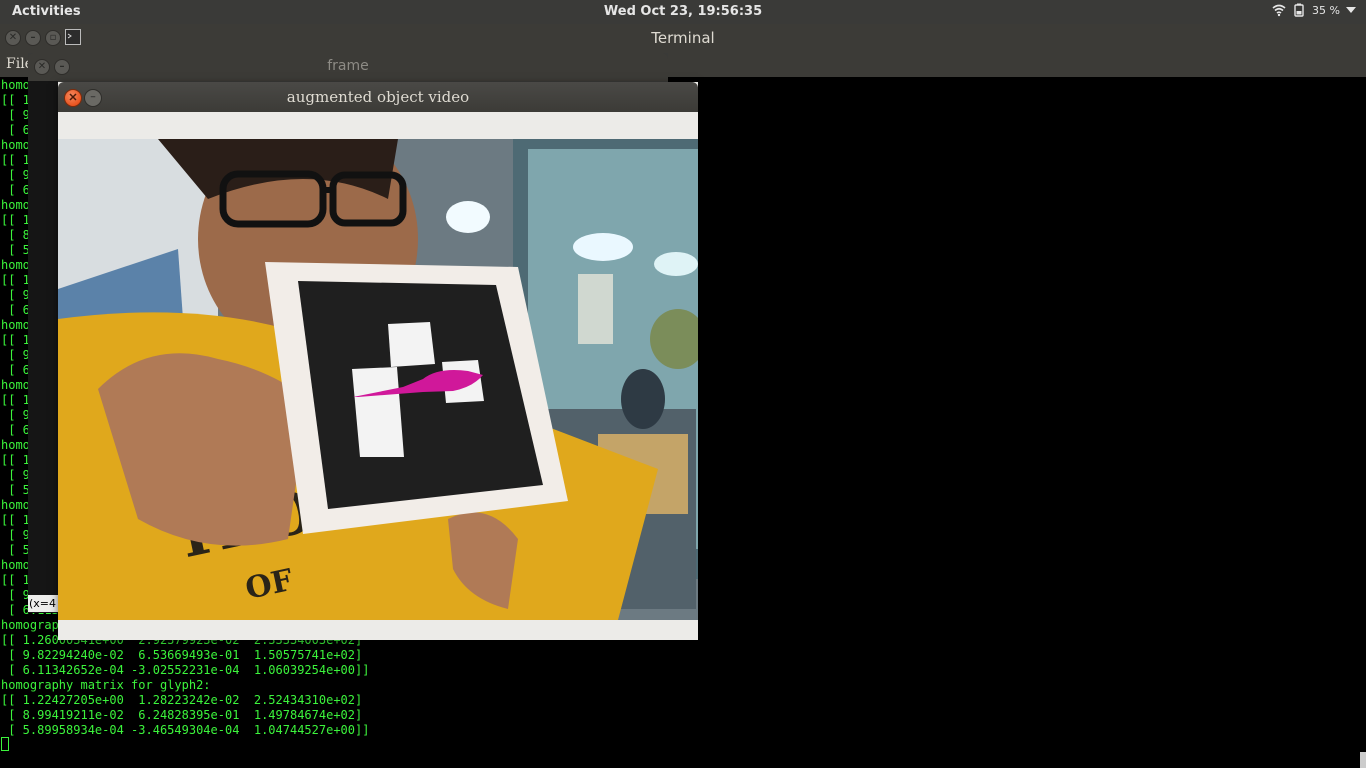  What do you see at coordinates (46, 11) in the screenshot?
I see `activities-button: Activities` at bounding box center [46, 11].